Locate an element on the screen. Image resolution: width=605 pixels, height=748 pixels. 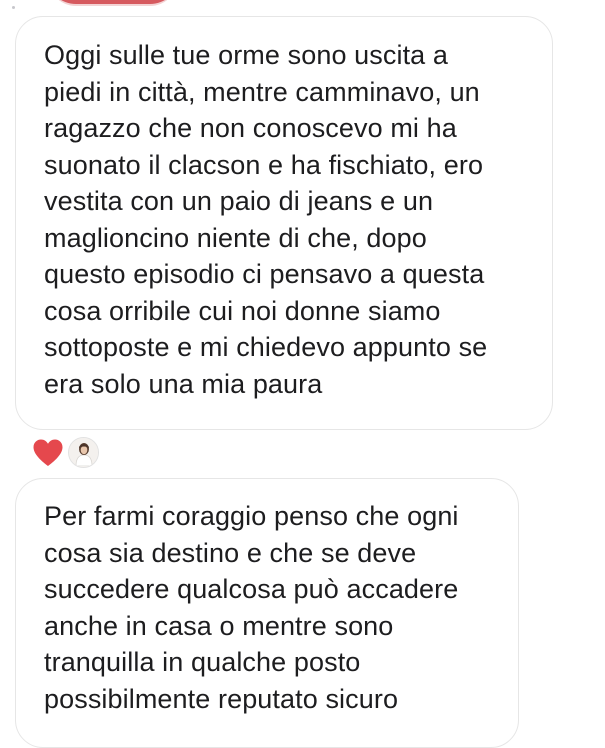
status-dot is located at coordinates (13, 7).